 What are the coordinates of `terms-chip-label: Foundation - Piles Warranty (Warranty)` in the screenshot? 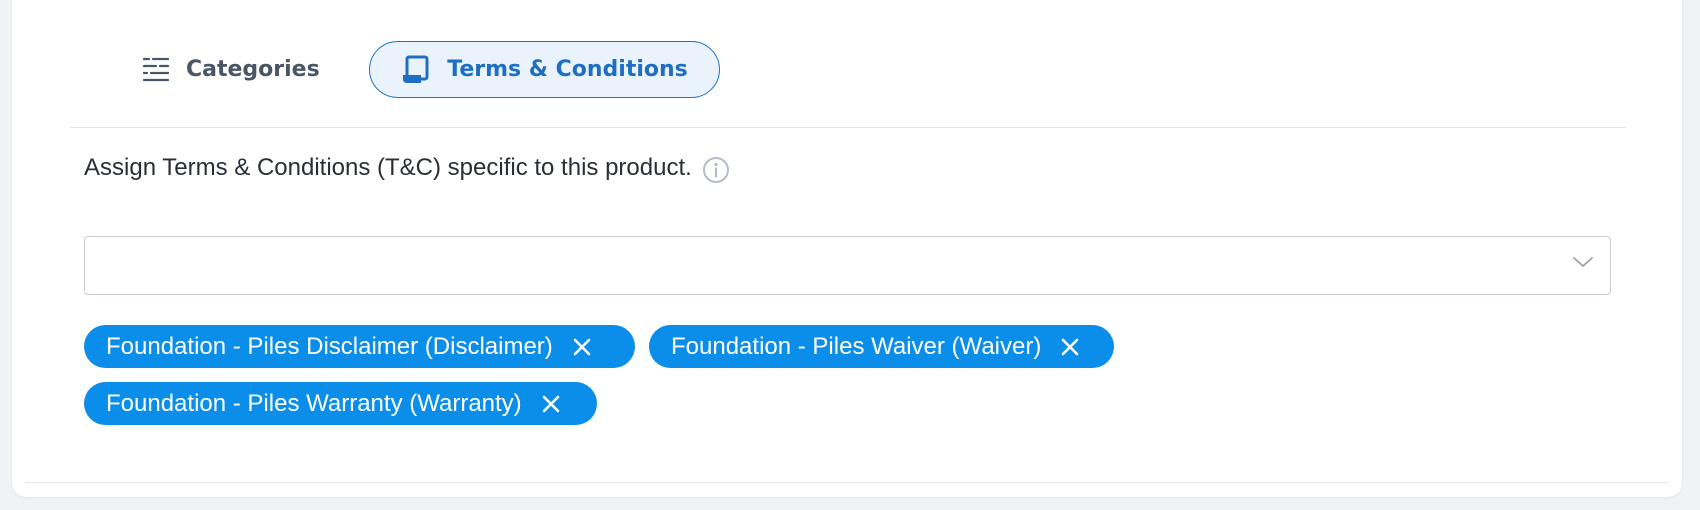 It's located at (314, 403).